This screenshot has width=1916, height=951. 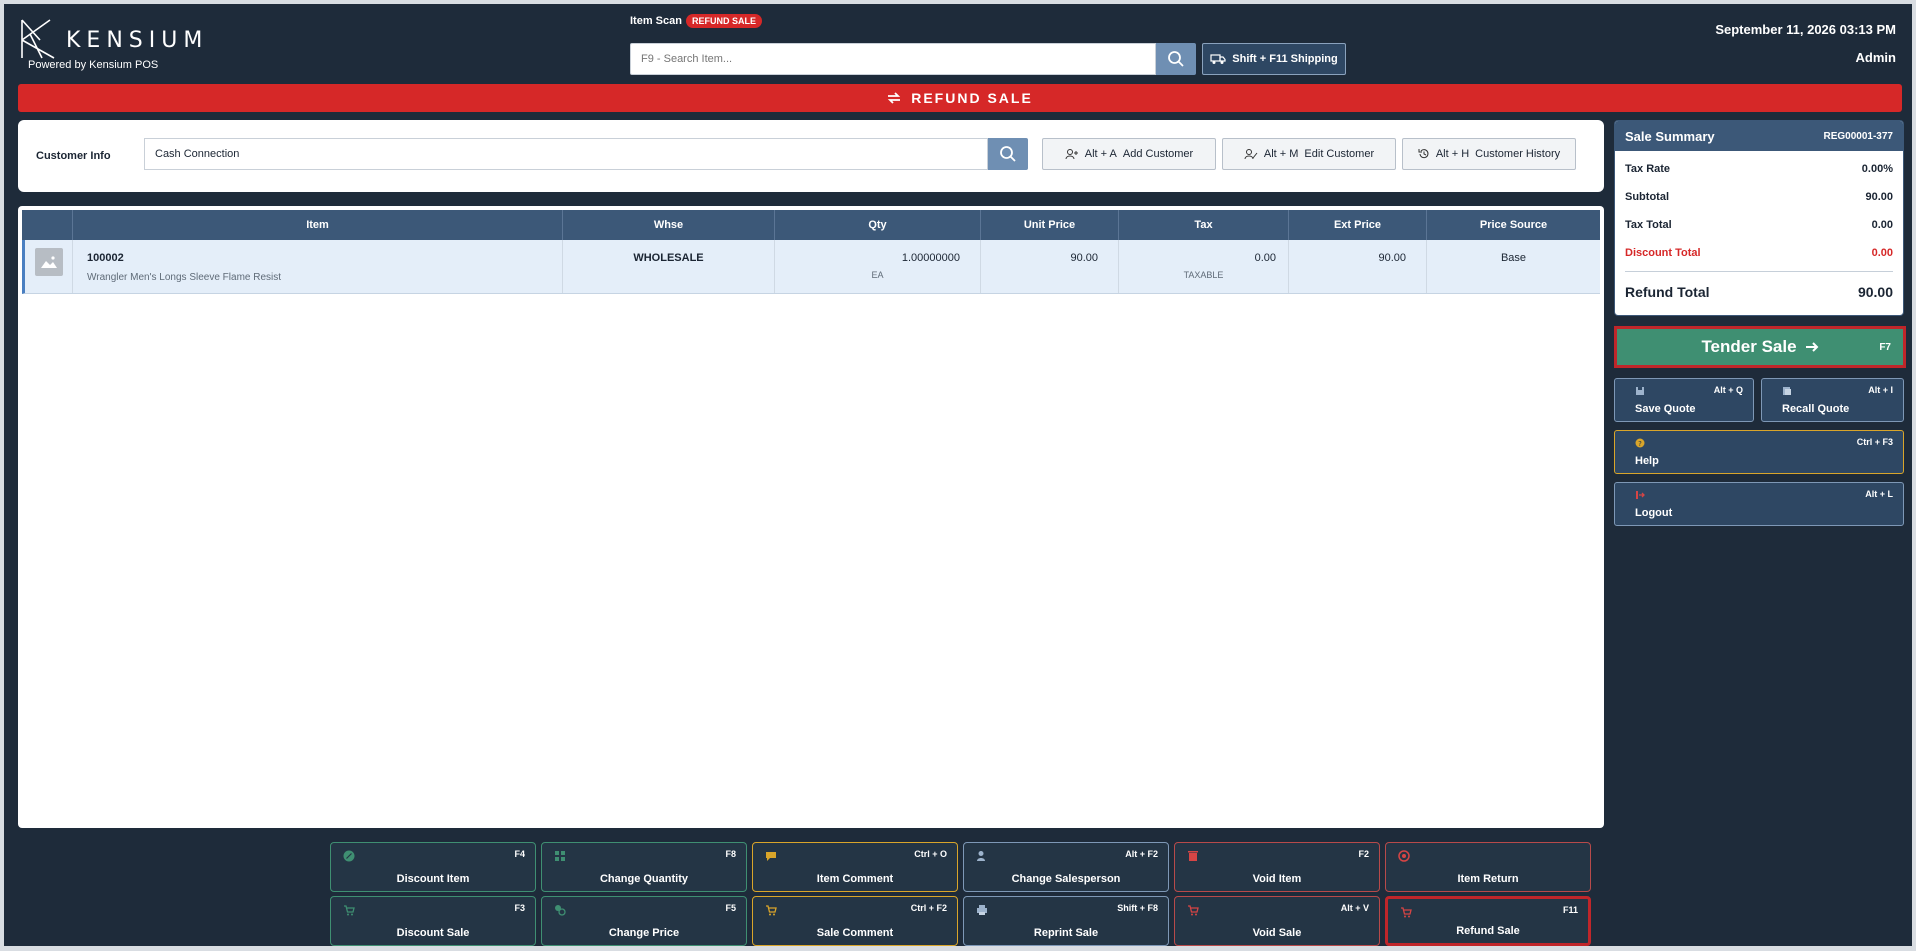 I want to click on item-scan-label: Item Scan REFUND SALE, so click(x=696, y=21).